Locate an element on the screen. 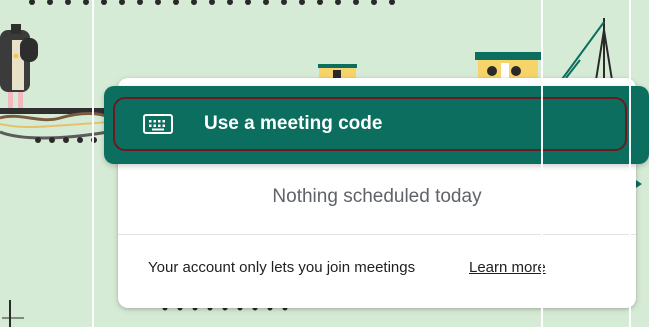  use-meeting-code-label: Use a meeting code is located at coordinates (293, 124).